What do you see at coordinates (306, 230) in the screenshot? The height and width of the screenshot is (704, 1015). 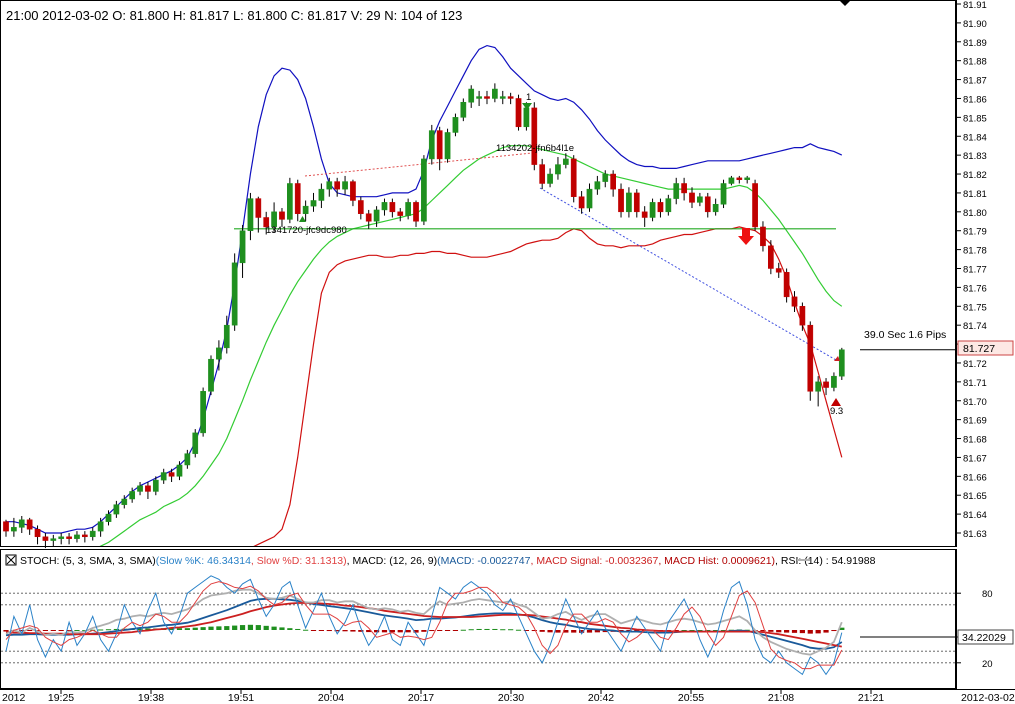 I see `trade-a-label: 1341720-jfc9dc980` at bounding box center [306, 230].